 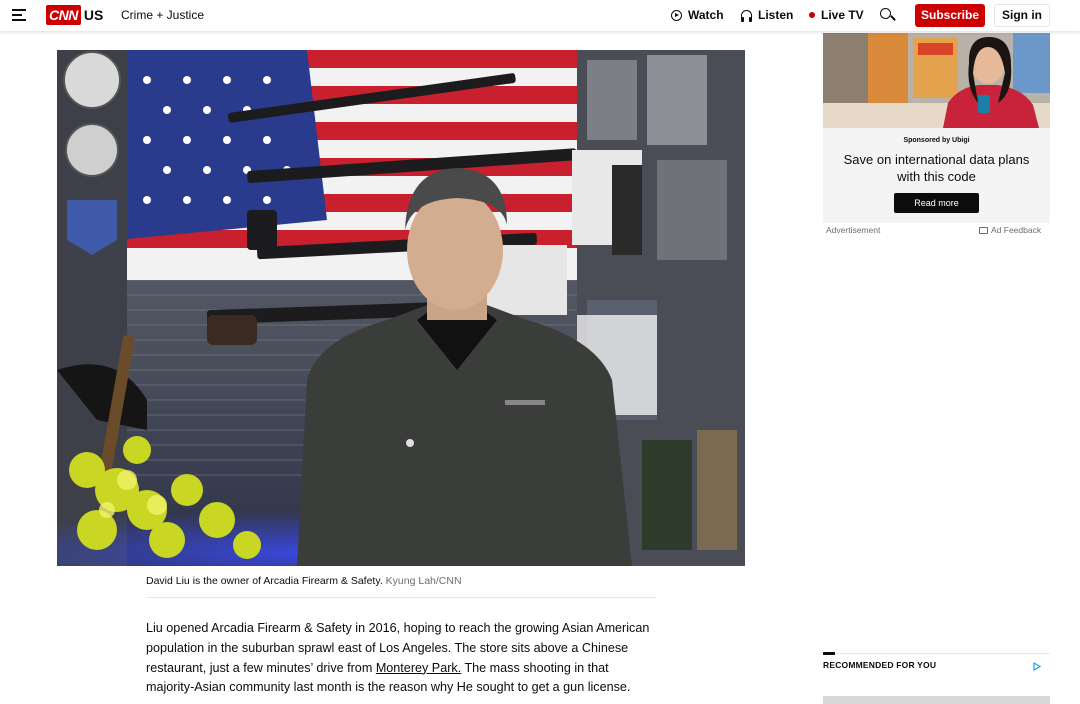 I want to click on nav-listen: Listen, so click(x=767, y=15).